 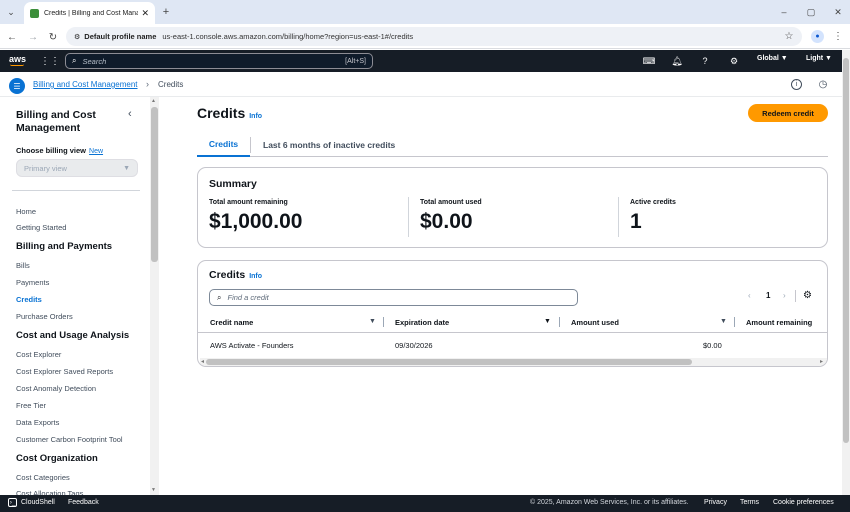 What do you see at coordinates (202, 361) in the screenshot?
I see `scroll-left-arrow-icon: ◂` at bounding box center [202, 361].